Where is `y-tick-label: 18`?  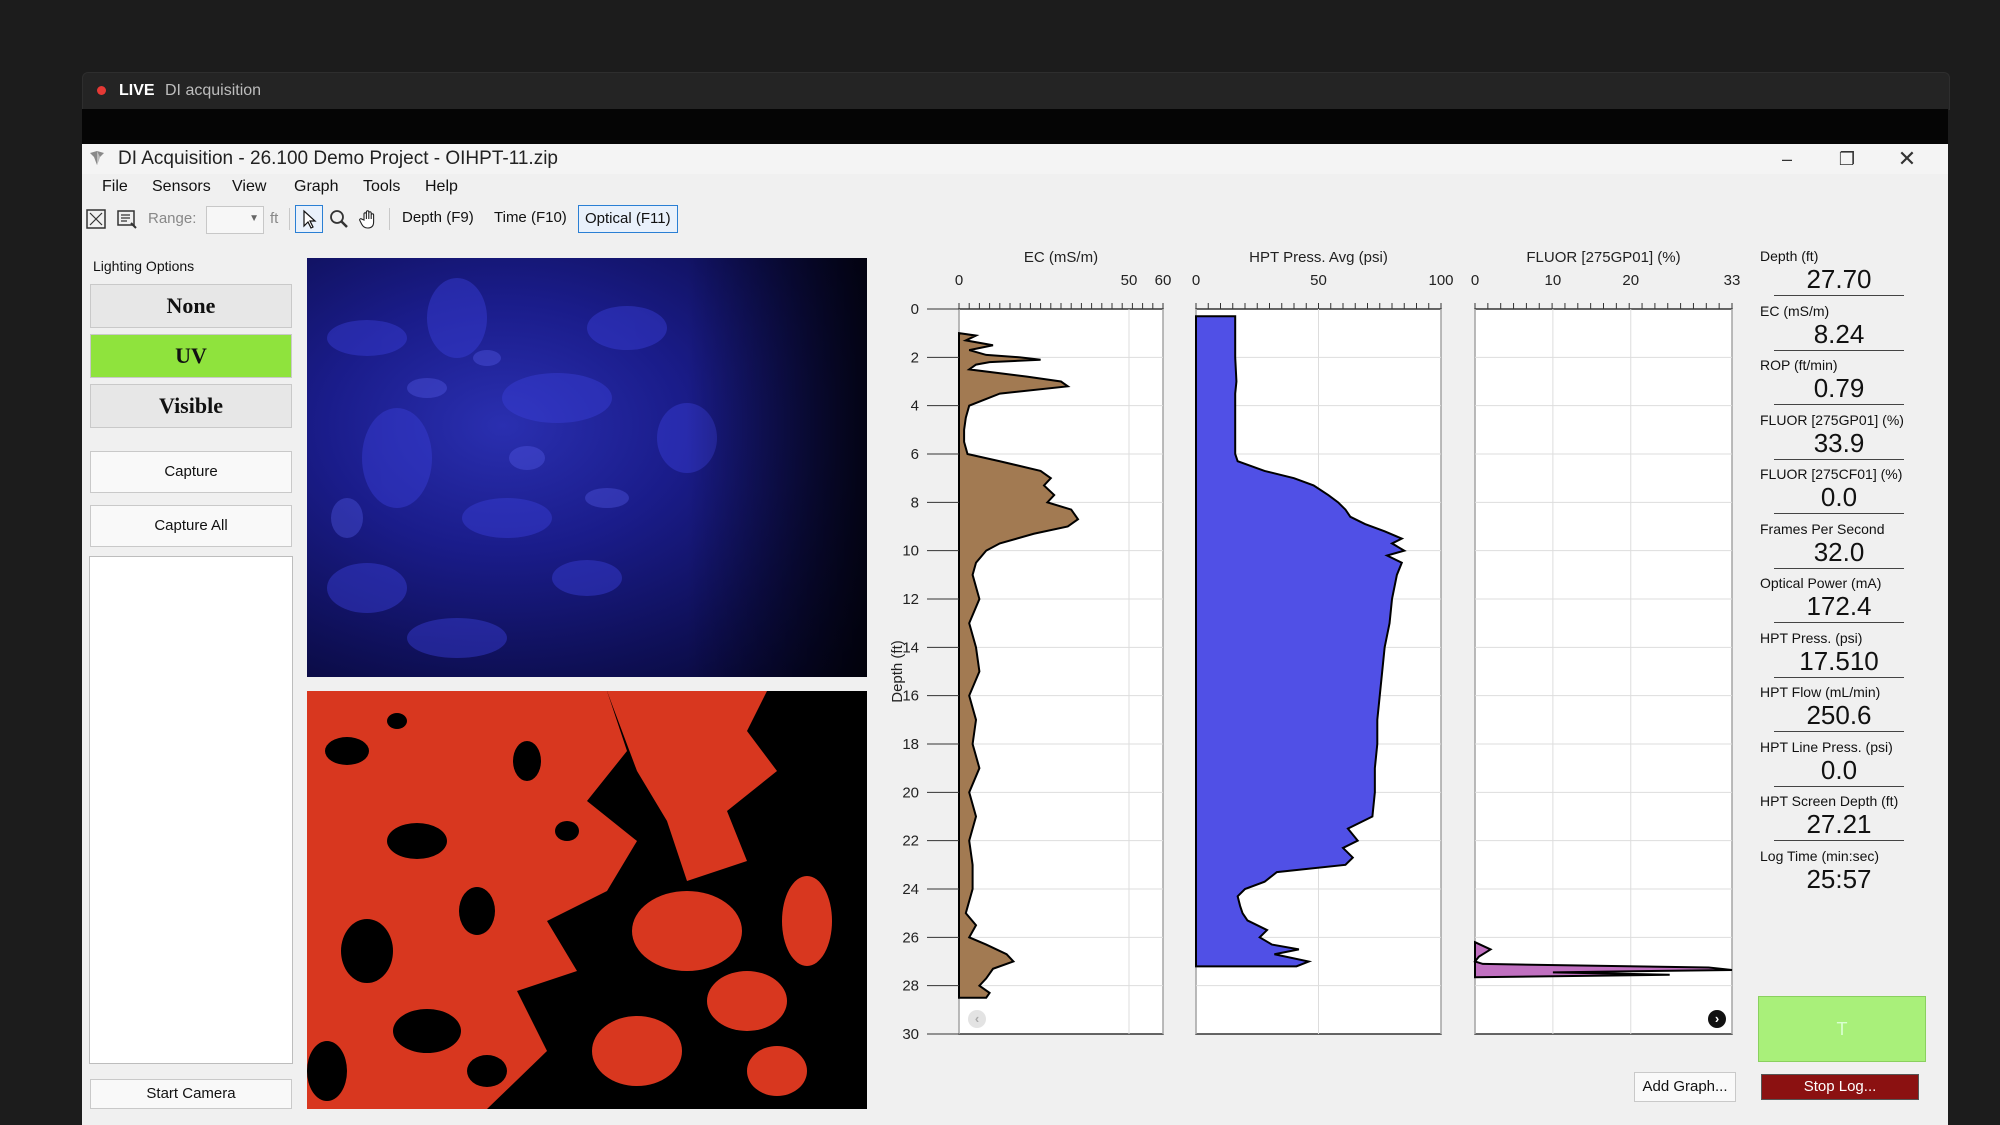
y-tick-label: 18 is located at coordinates (910, 744).